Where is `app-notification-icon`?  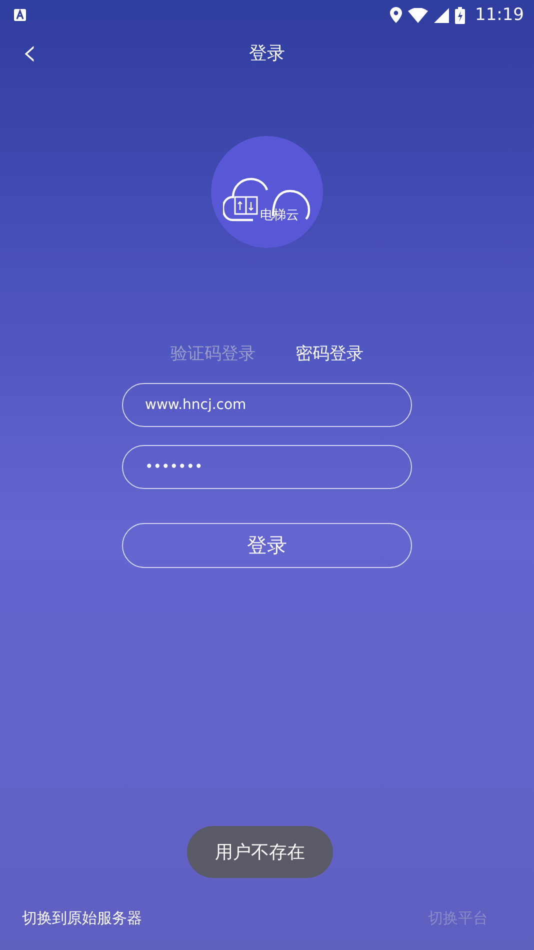
app-notification-icon is located at coordinates (20, 15).